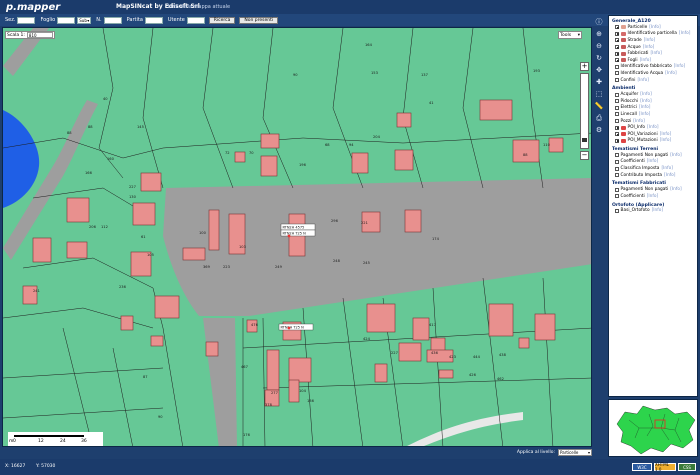 The height and width of the screenshot is (475, 700). I want to click on layer-item: Fogli [Info], so click(653, 60).